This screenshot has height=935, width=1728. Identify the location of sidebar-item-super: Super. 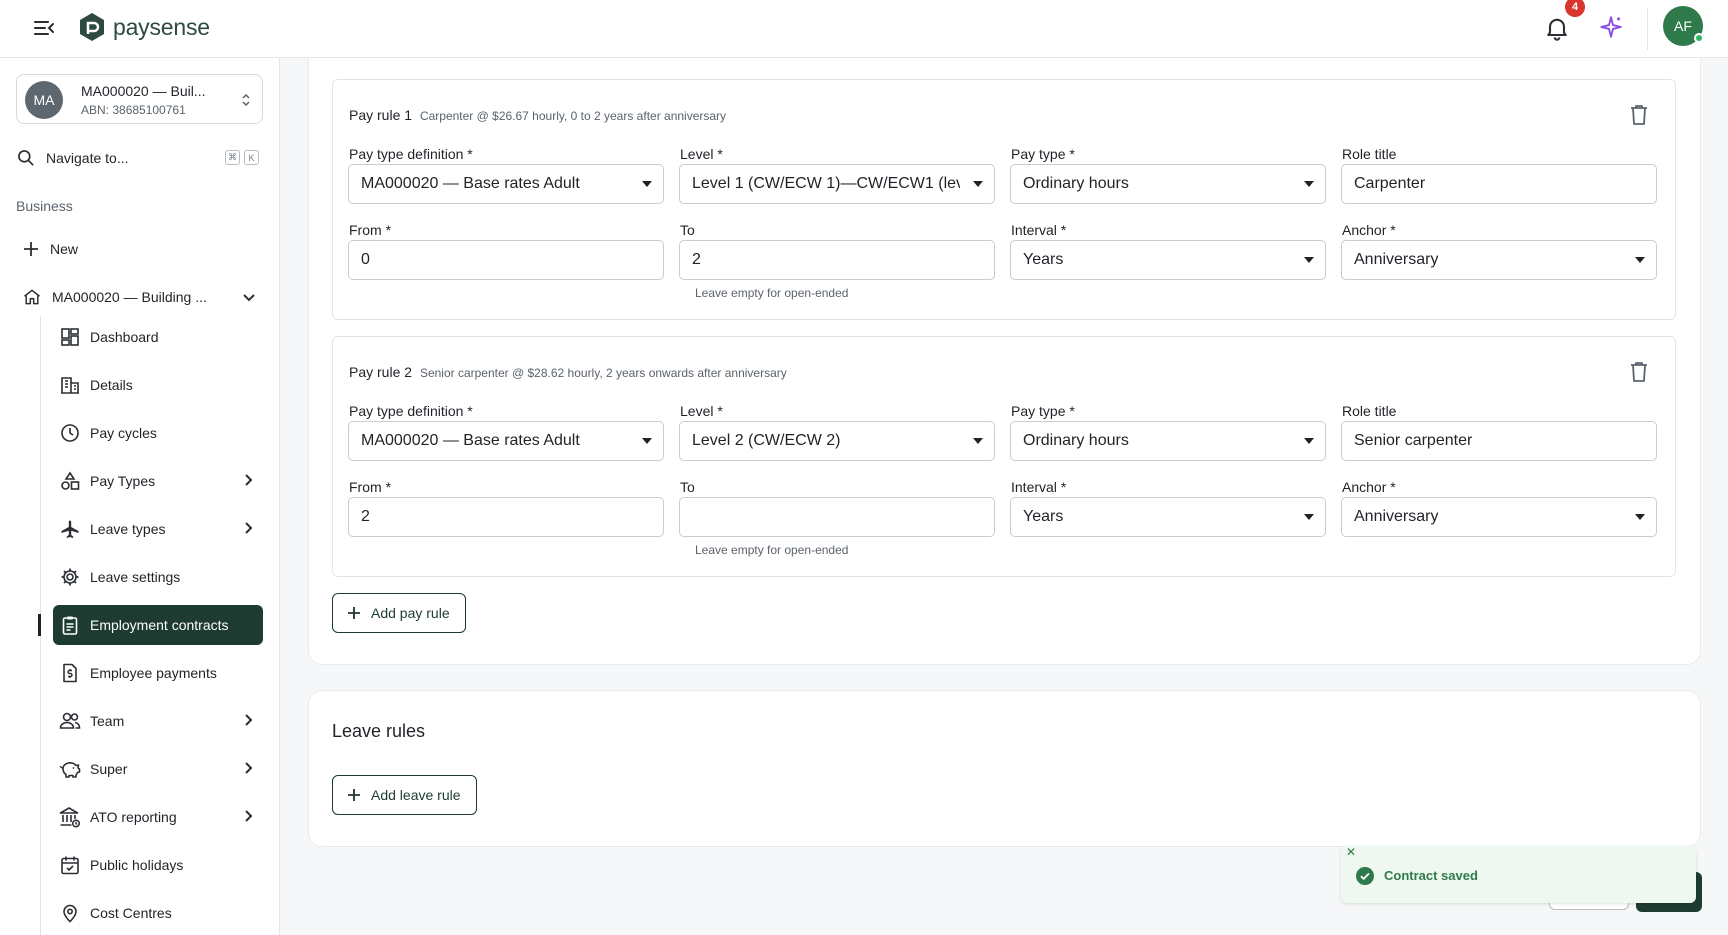
(158, 769).